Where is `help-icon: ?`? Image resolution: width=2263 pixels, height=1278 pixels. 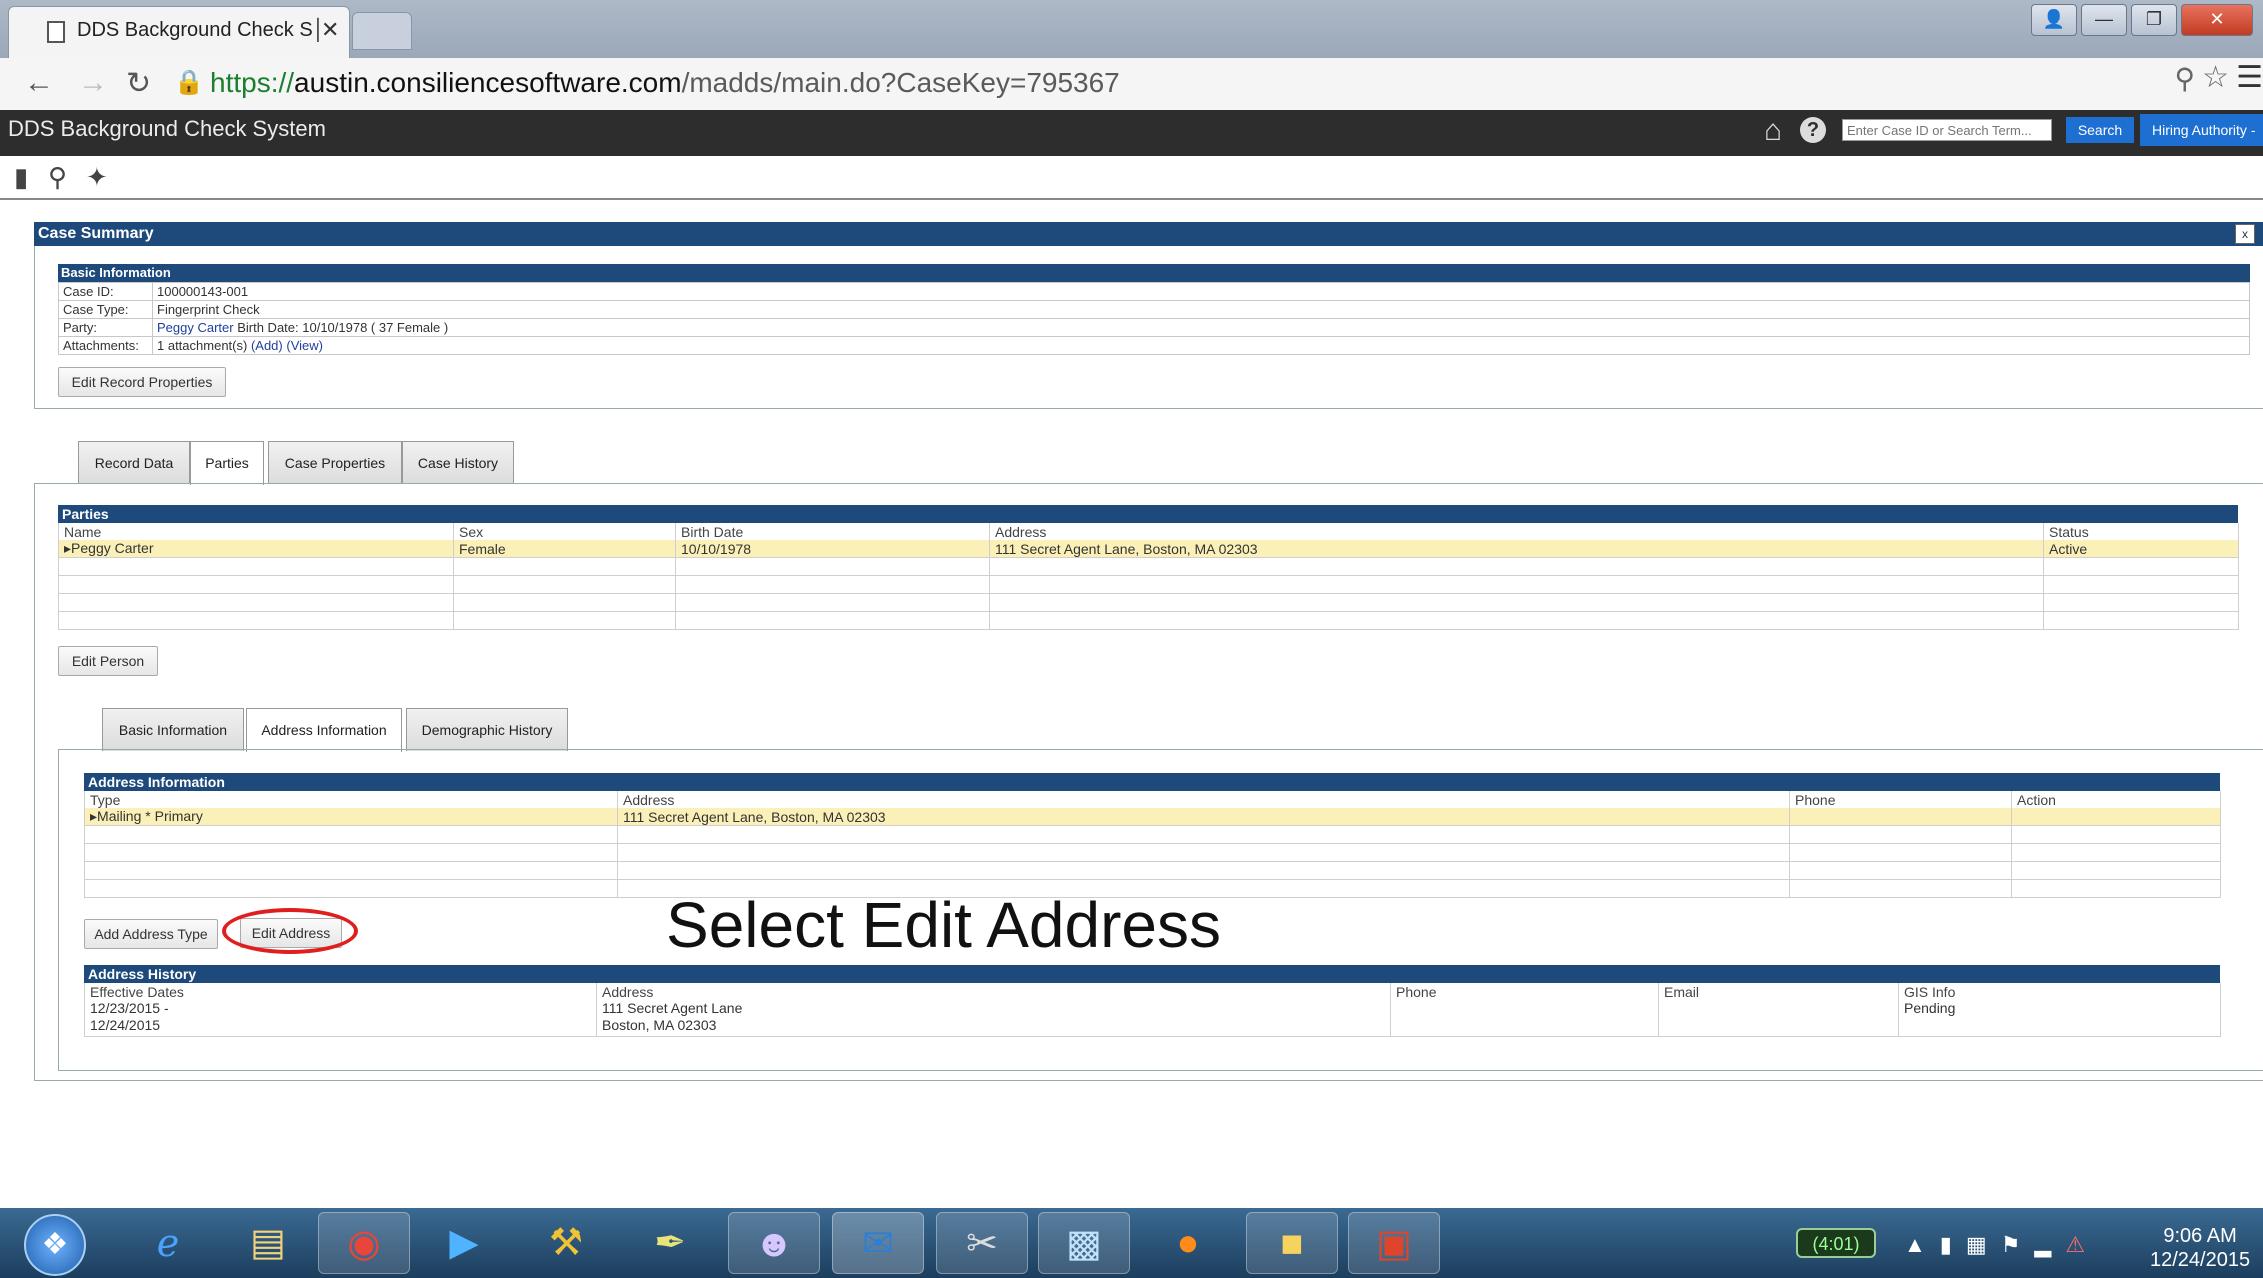
help-icon: ? is located at coordinates (1813, 130).